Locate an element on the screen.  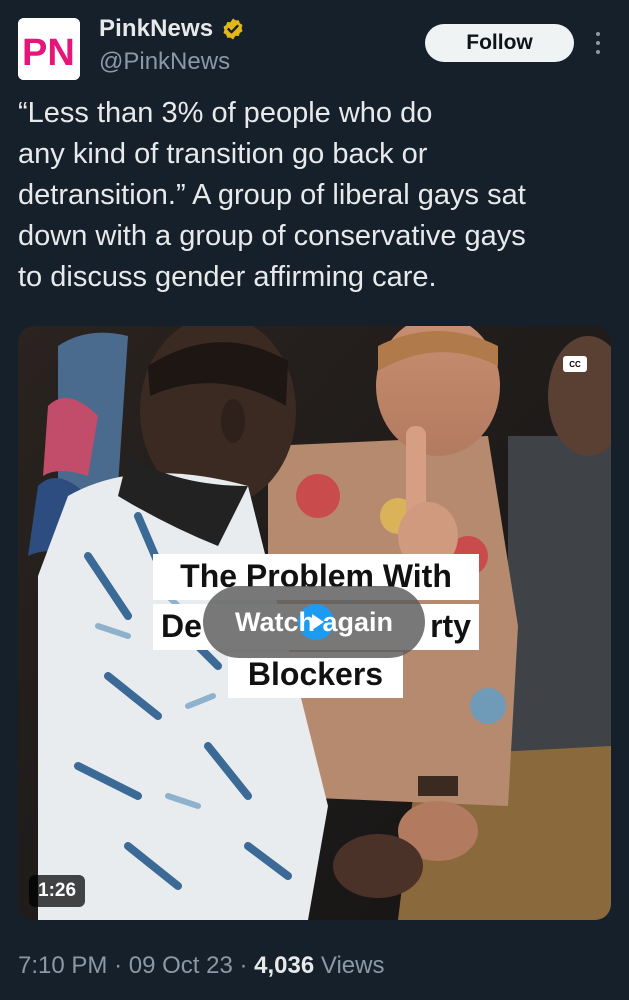
views-count: 4,036 is located at coordinates (284, 965).